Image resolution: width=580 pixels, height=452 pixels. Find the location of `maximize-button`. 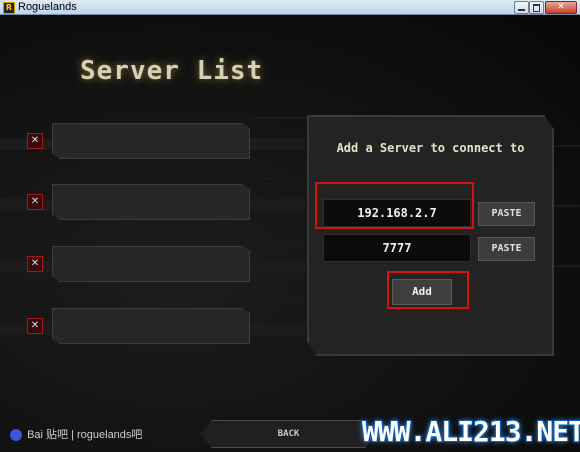

maximize-button is located at coordinates (536, 7).